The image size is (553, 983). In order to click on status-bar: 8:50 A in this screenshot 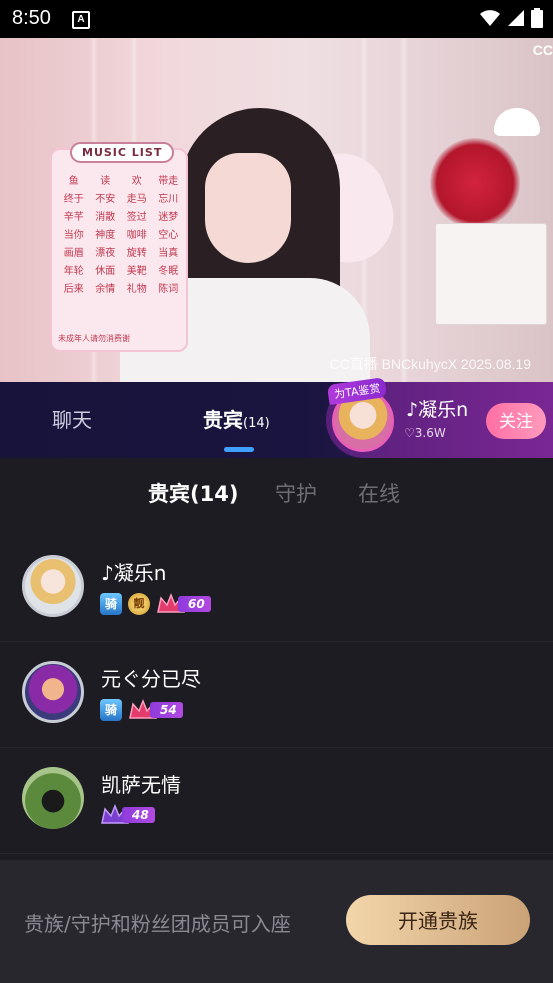, I will do `click(276, 19)`.